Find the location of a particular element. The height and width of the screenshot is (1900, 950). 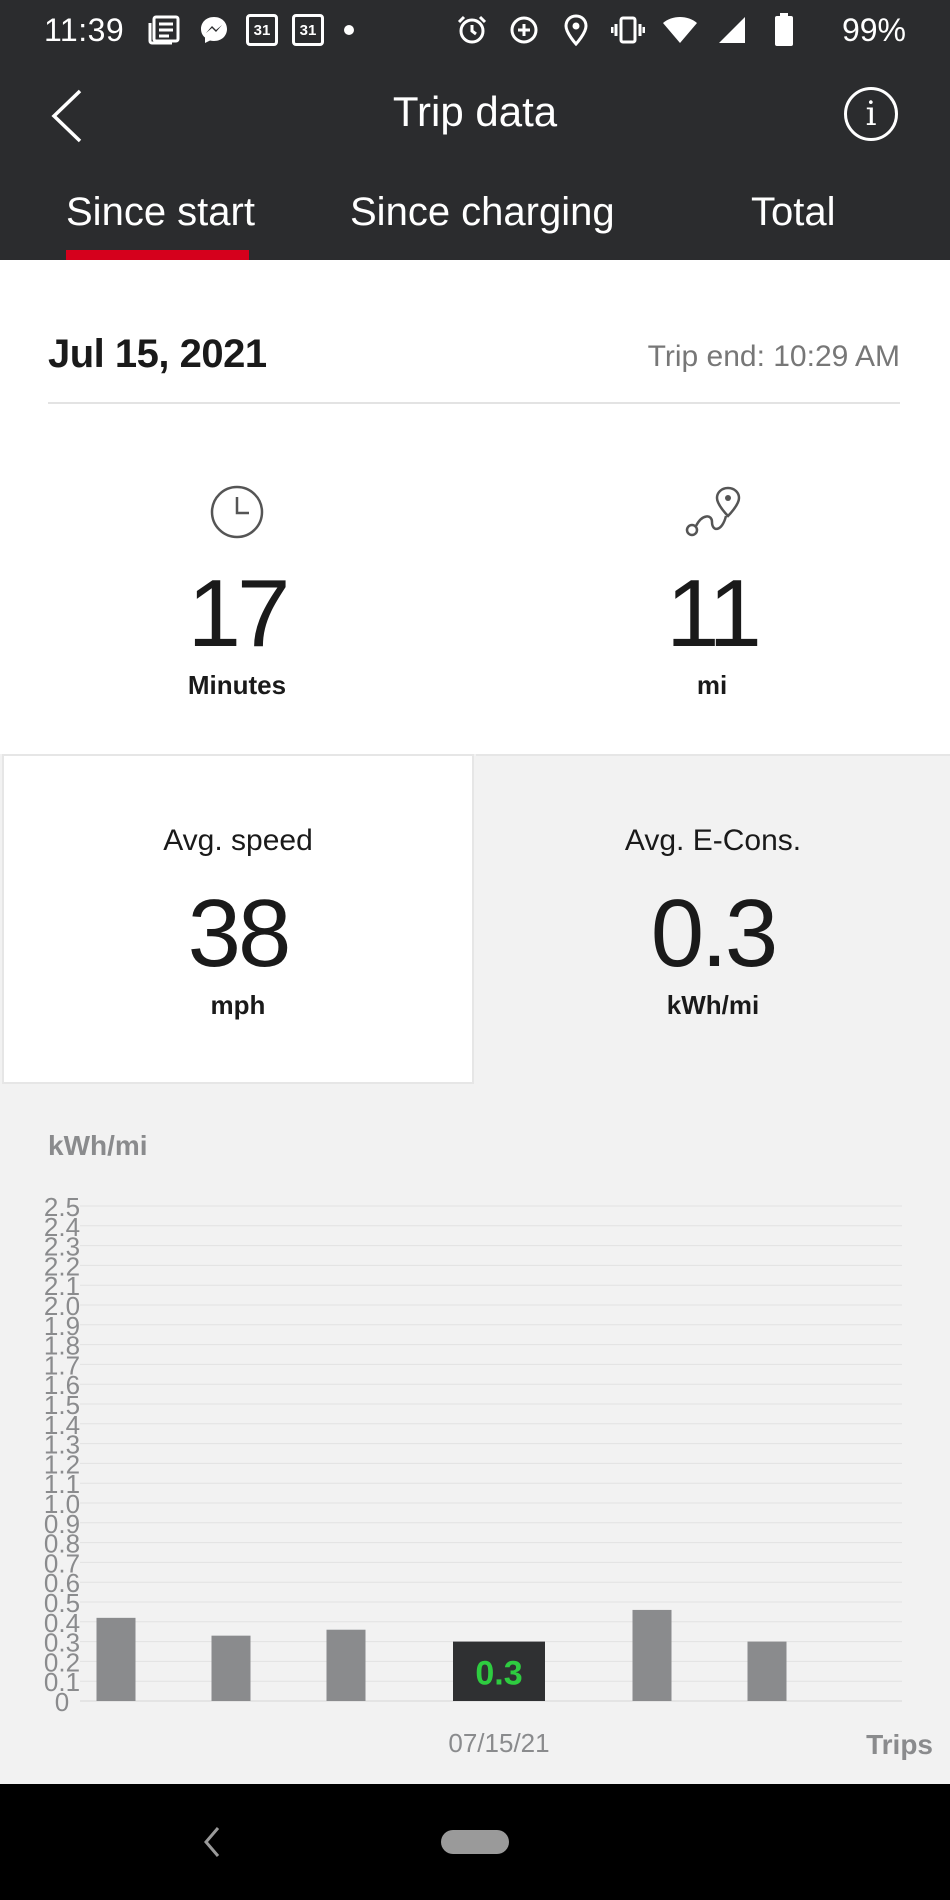

distance-value: 11 is located at coordinates (714, 613).